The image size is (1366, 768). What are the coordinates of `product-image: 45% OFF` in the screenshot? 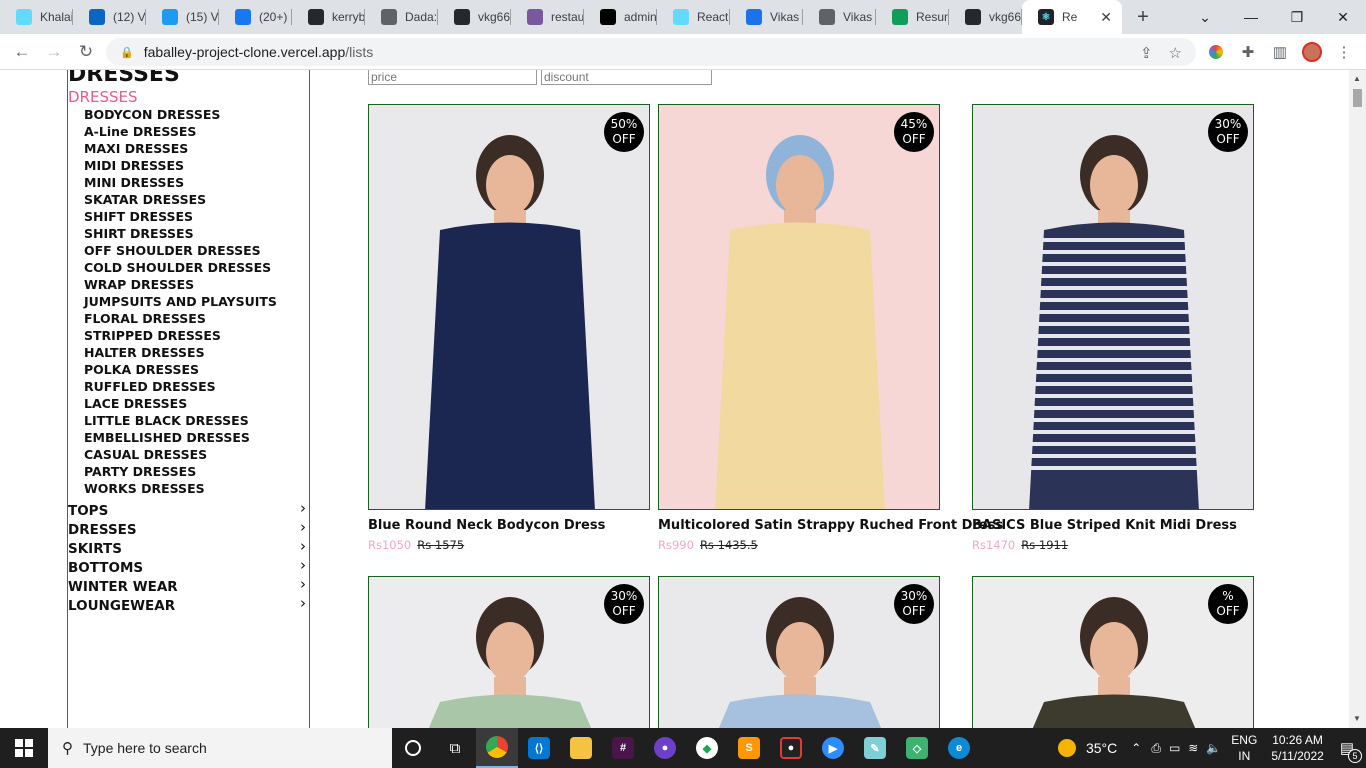 It's located at (799, 307).